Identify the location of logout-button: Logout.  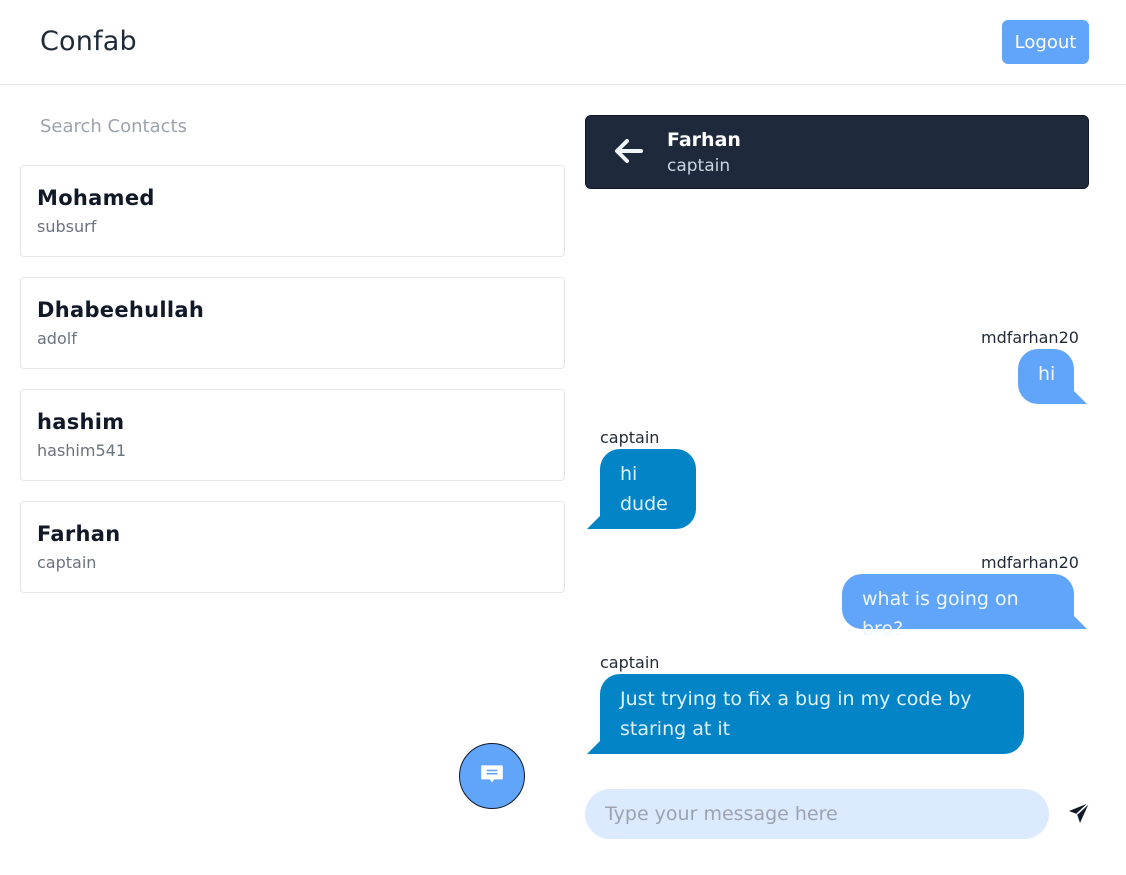
(1045, 42).